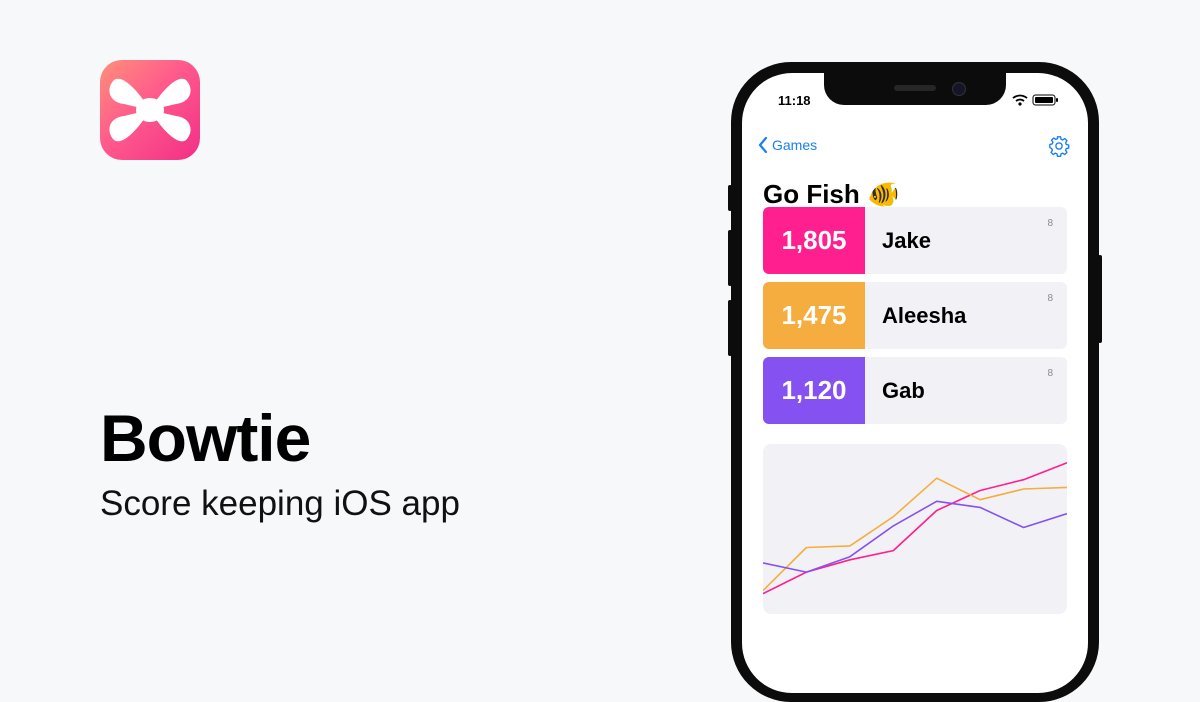  I want to click on player-list: 1,805 Jake 8 1,475 Aleesha 8 1,120 Gab 8, so click(915, 319).